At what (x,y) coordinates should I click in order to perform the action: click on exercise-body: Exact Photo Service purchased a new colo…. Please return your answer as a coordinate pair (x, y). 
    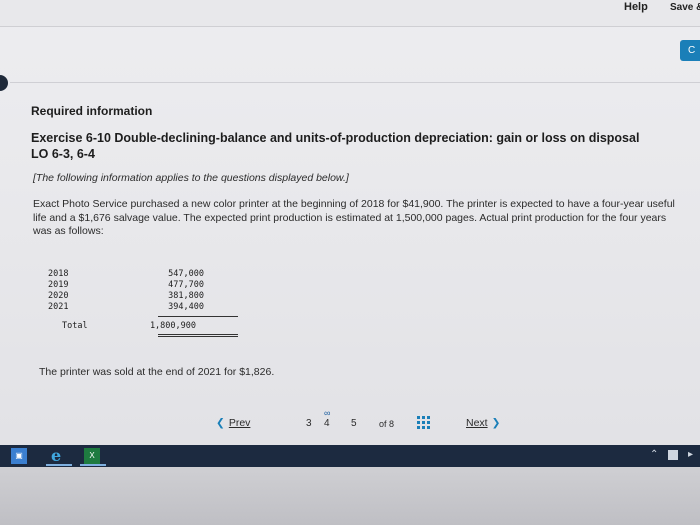
    Looking at the image, I should click on (354, 217).